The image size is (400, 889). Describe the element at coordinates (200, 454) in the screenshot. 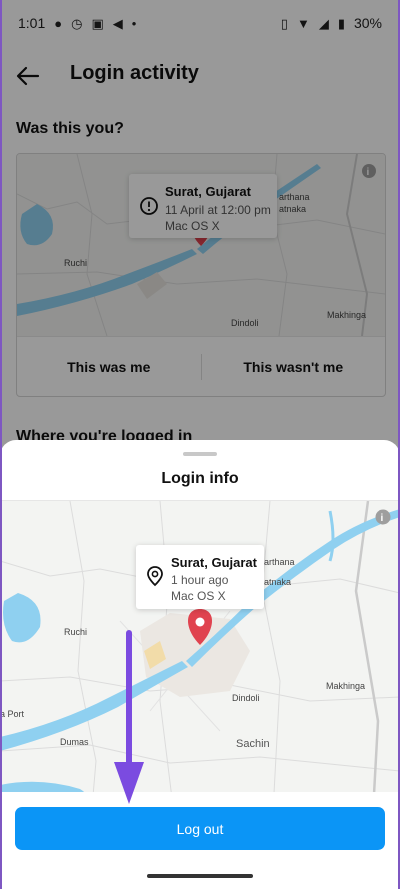

I see `drag-handle` at that location.